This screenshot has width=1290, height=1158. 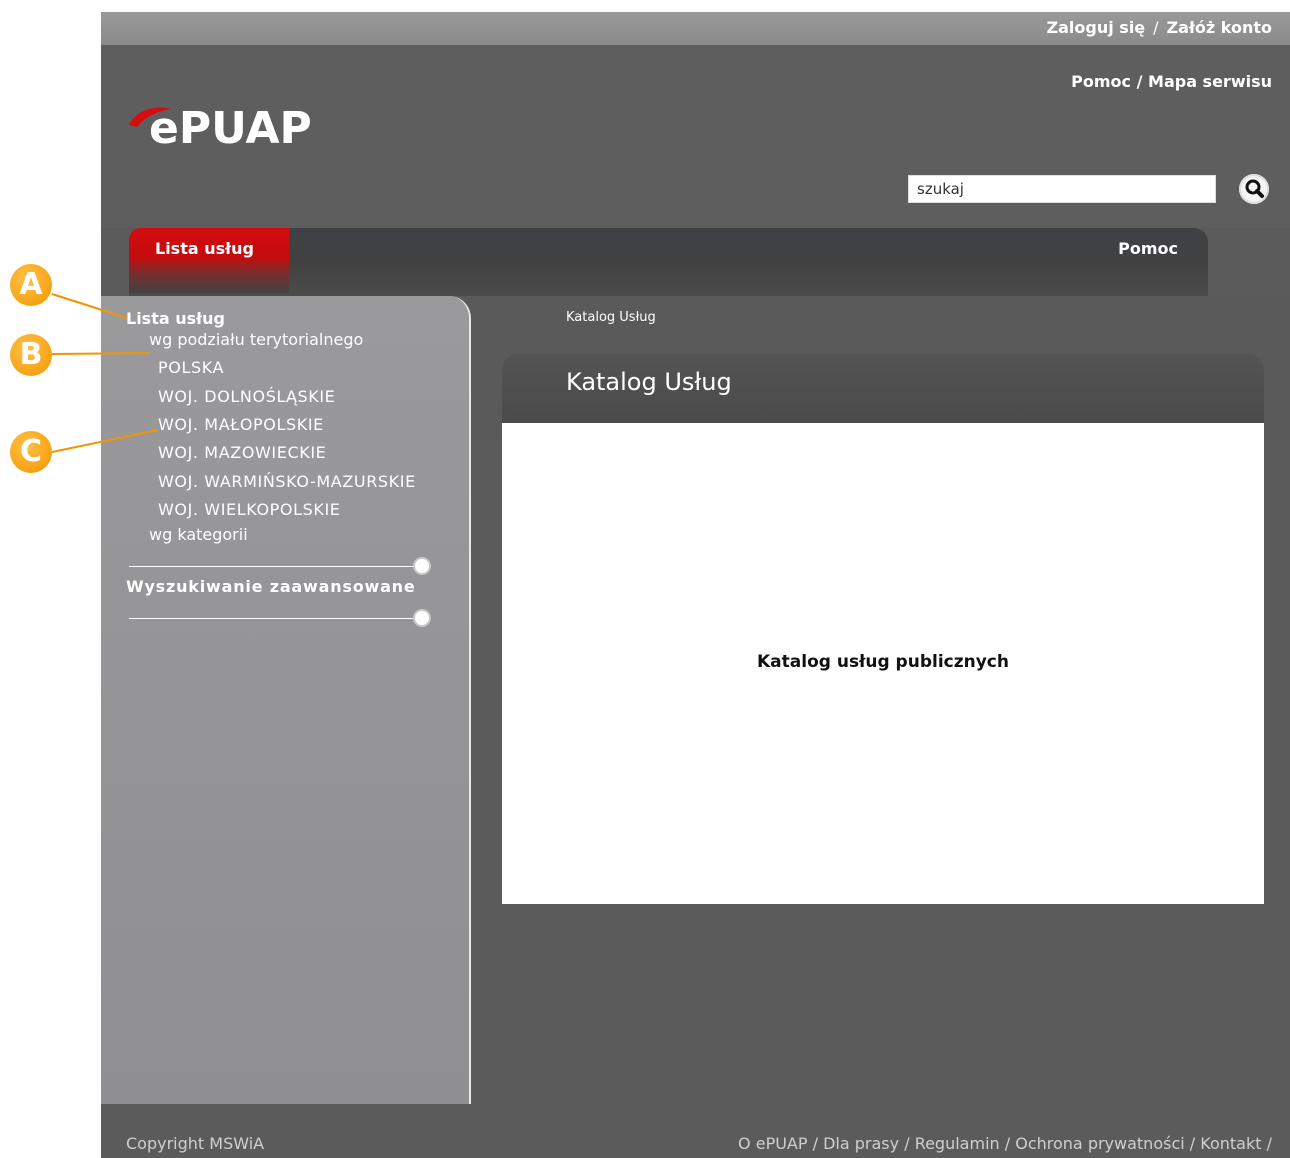 I want to click on search-button, so click(x=1254, y=189).